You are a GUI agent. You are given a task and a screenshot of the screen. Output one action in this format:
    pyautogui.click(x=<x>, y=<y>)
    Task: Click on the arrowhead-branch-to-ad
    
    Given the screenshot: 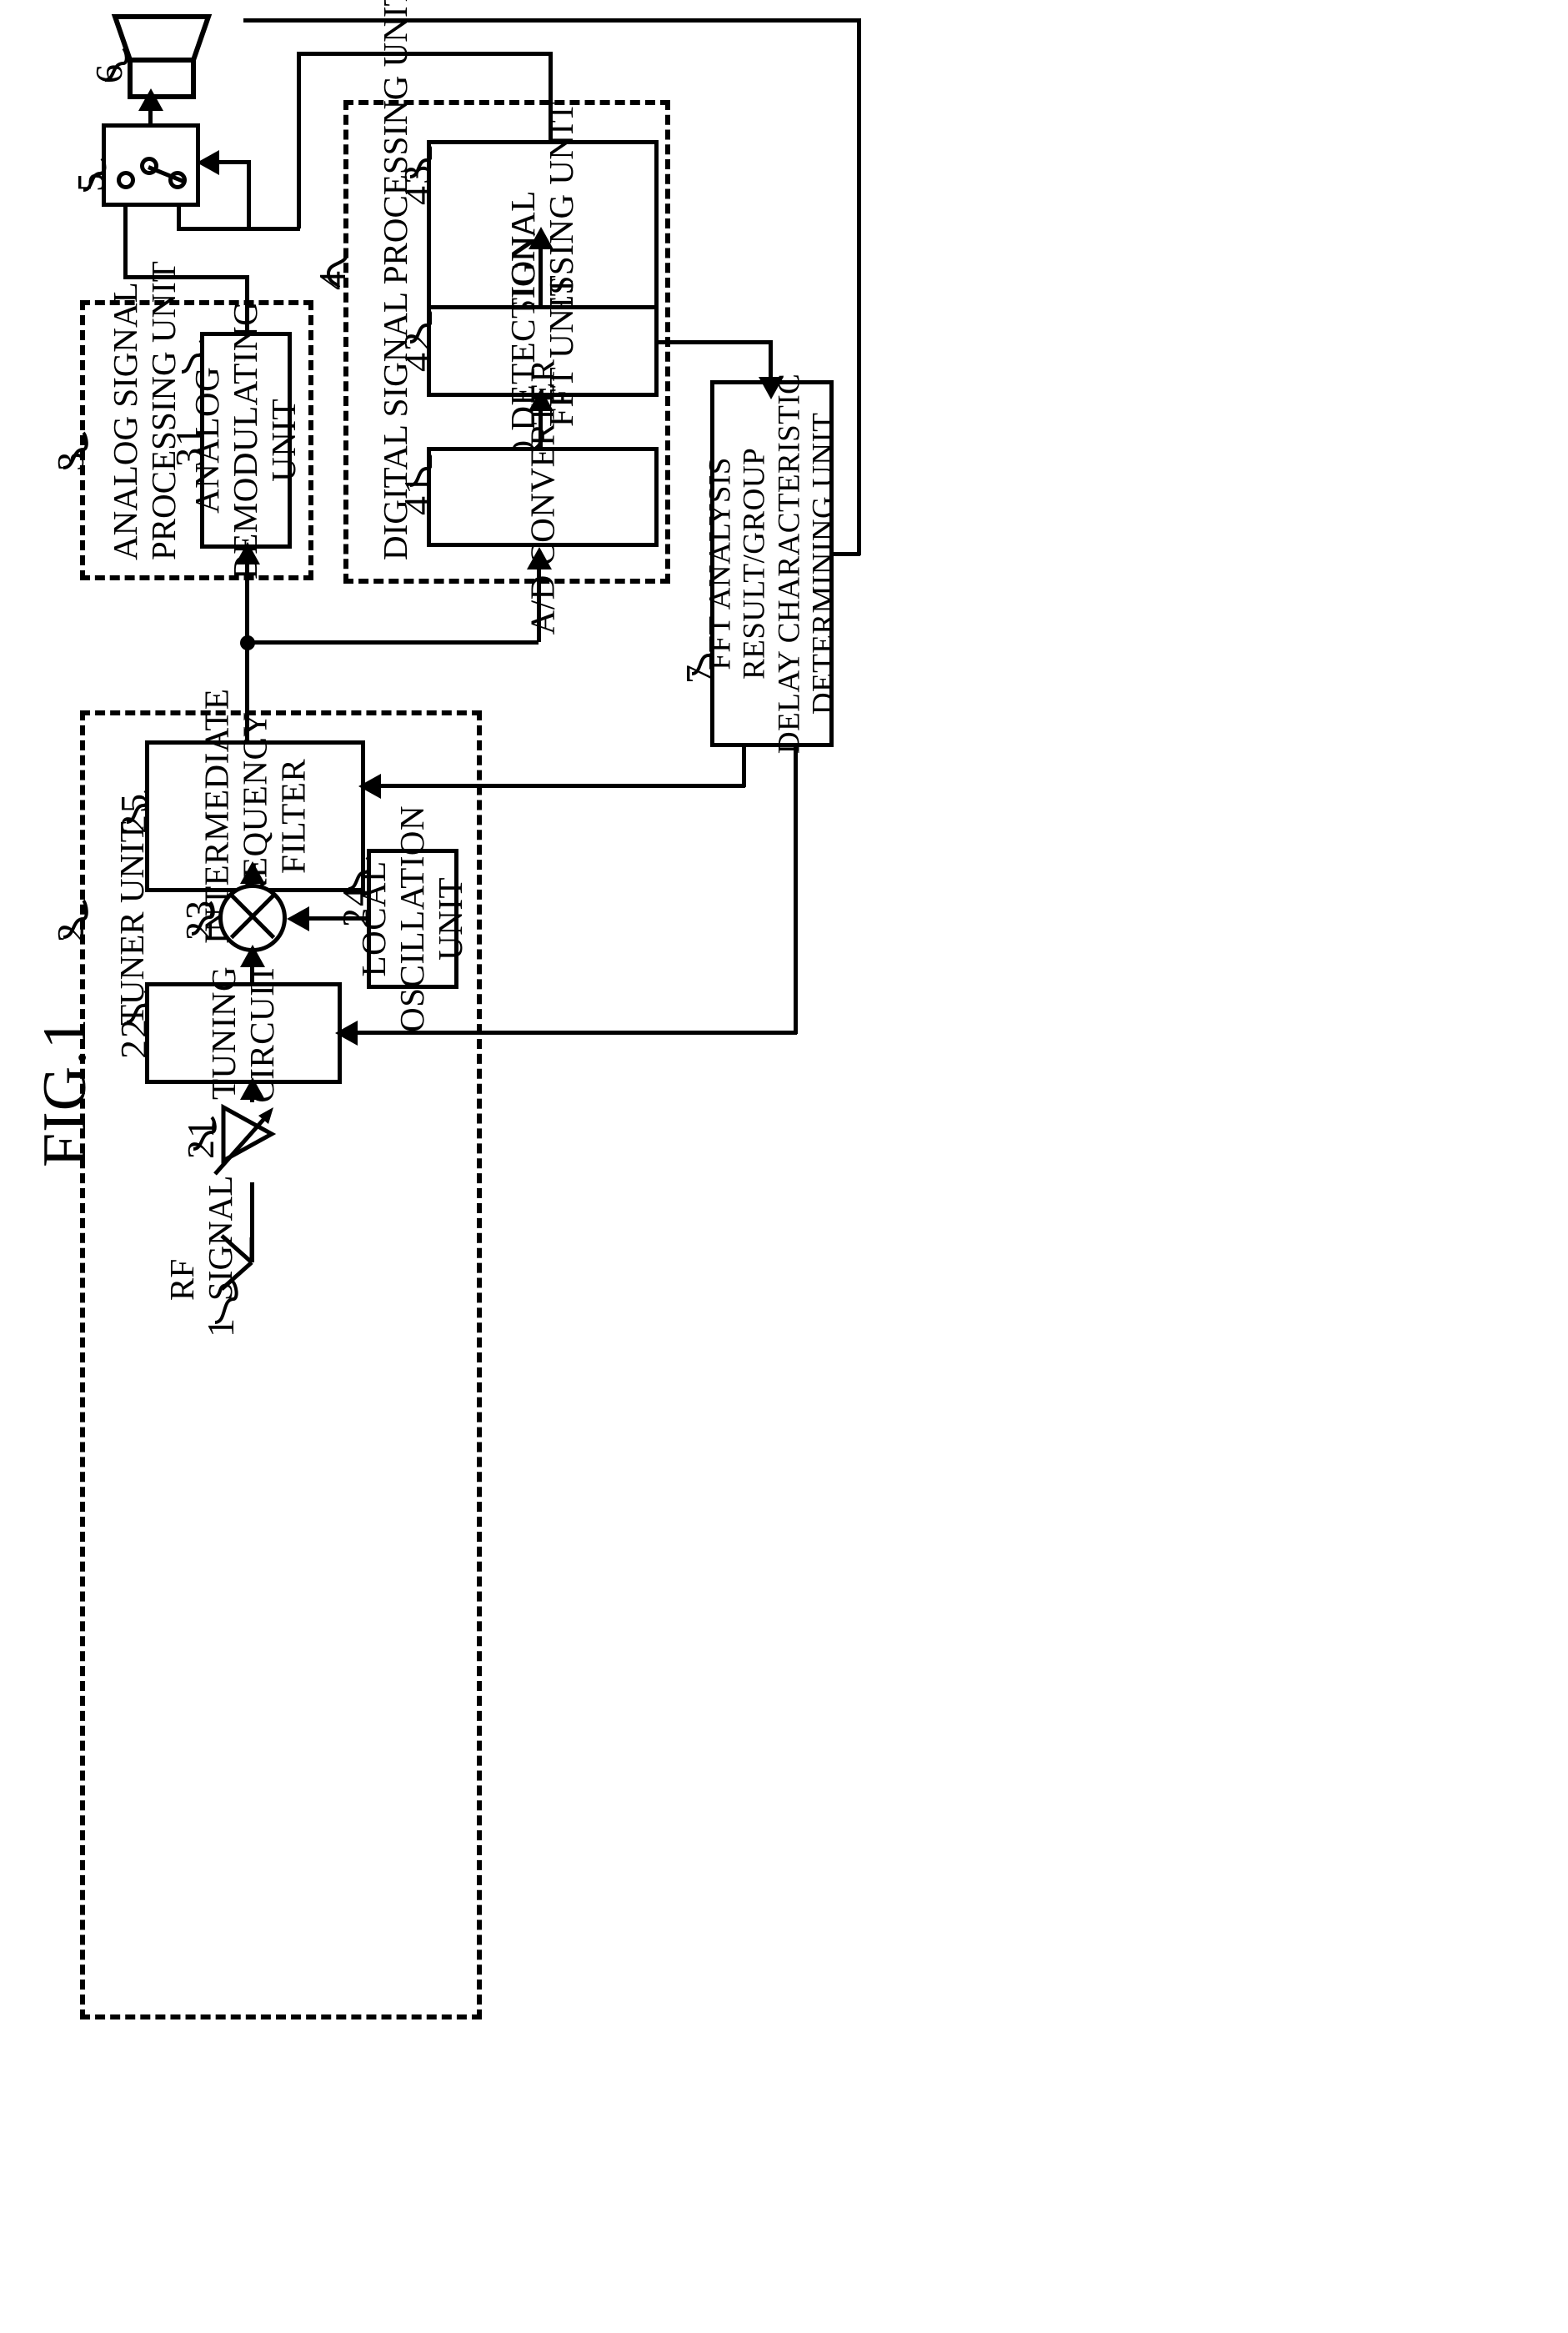 What is the action you would take?
    pyautogui.click(x=539, y=558)
    